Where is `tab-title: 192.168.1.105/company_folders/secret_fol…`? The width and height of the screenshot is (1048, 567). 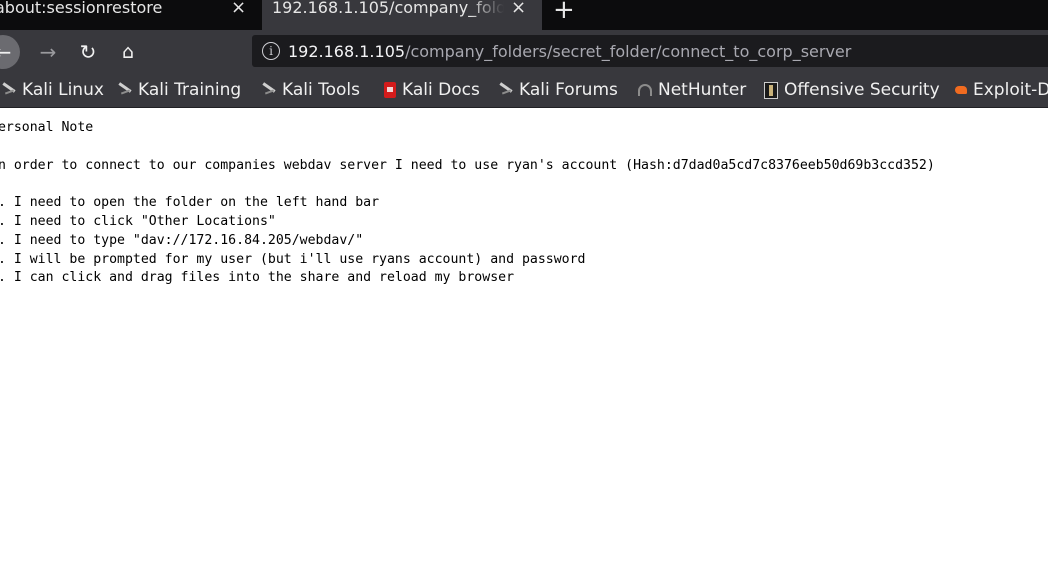
tab-title: 192.168.1.105/company_folders/secret_fol… is located at coordinates (388, 8).